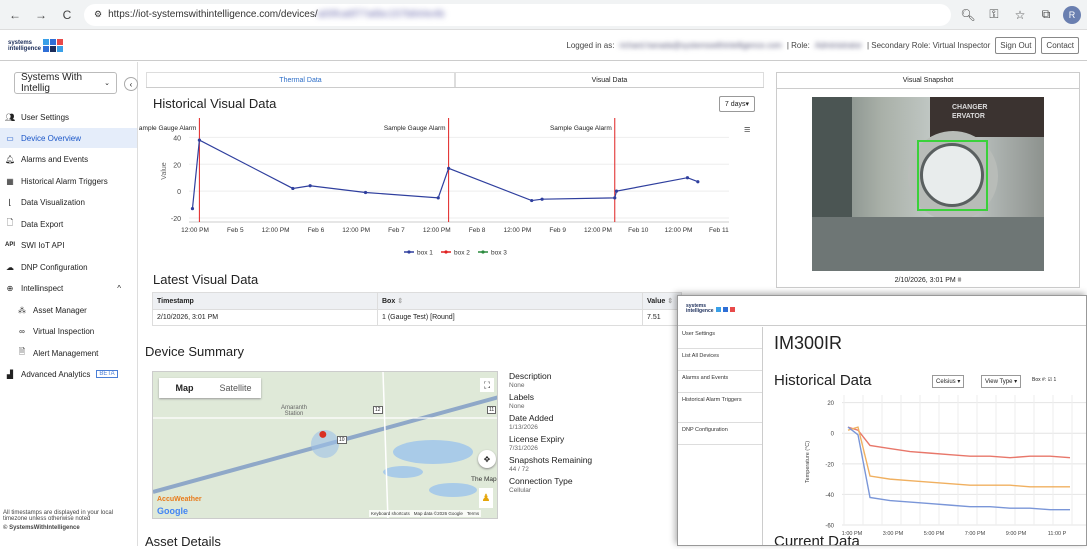 This screenshot has width=1087, height=549. I want to click on y-tick-label: 0, so click(833, 435).